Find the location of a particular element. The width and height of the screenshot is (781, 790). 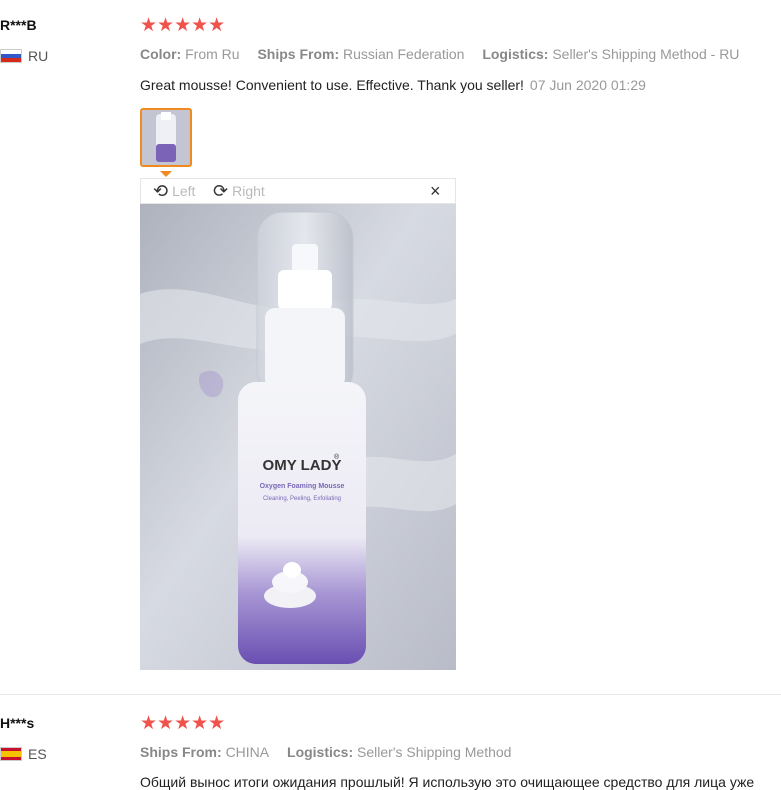

thumbnail-image is located at coordinates (166, 137).